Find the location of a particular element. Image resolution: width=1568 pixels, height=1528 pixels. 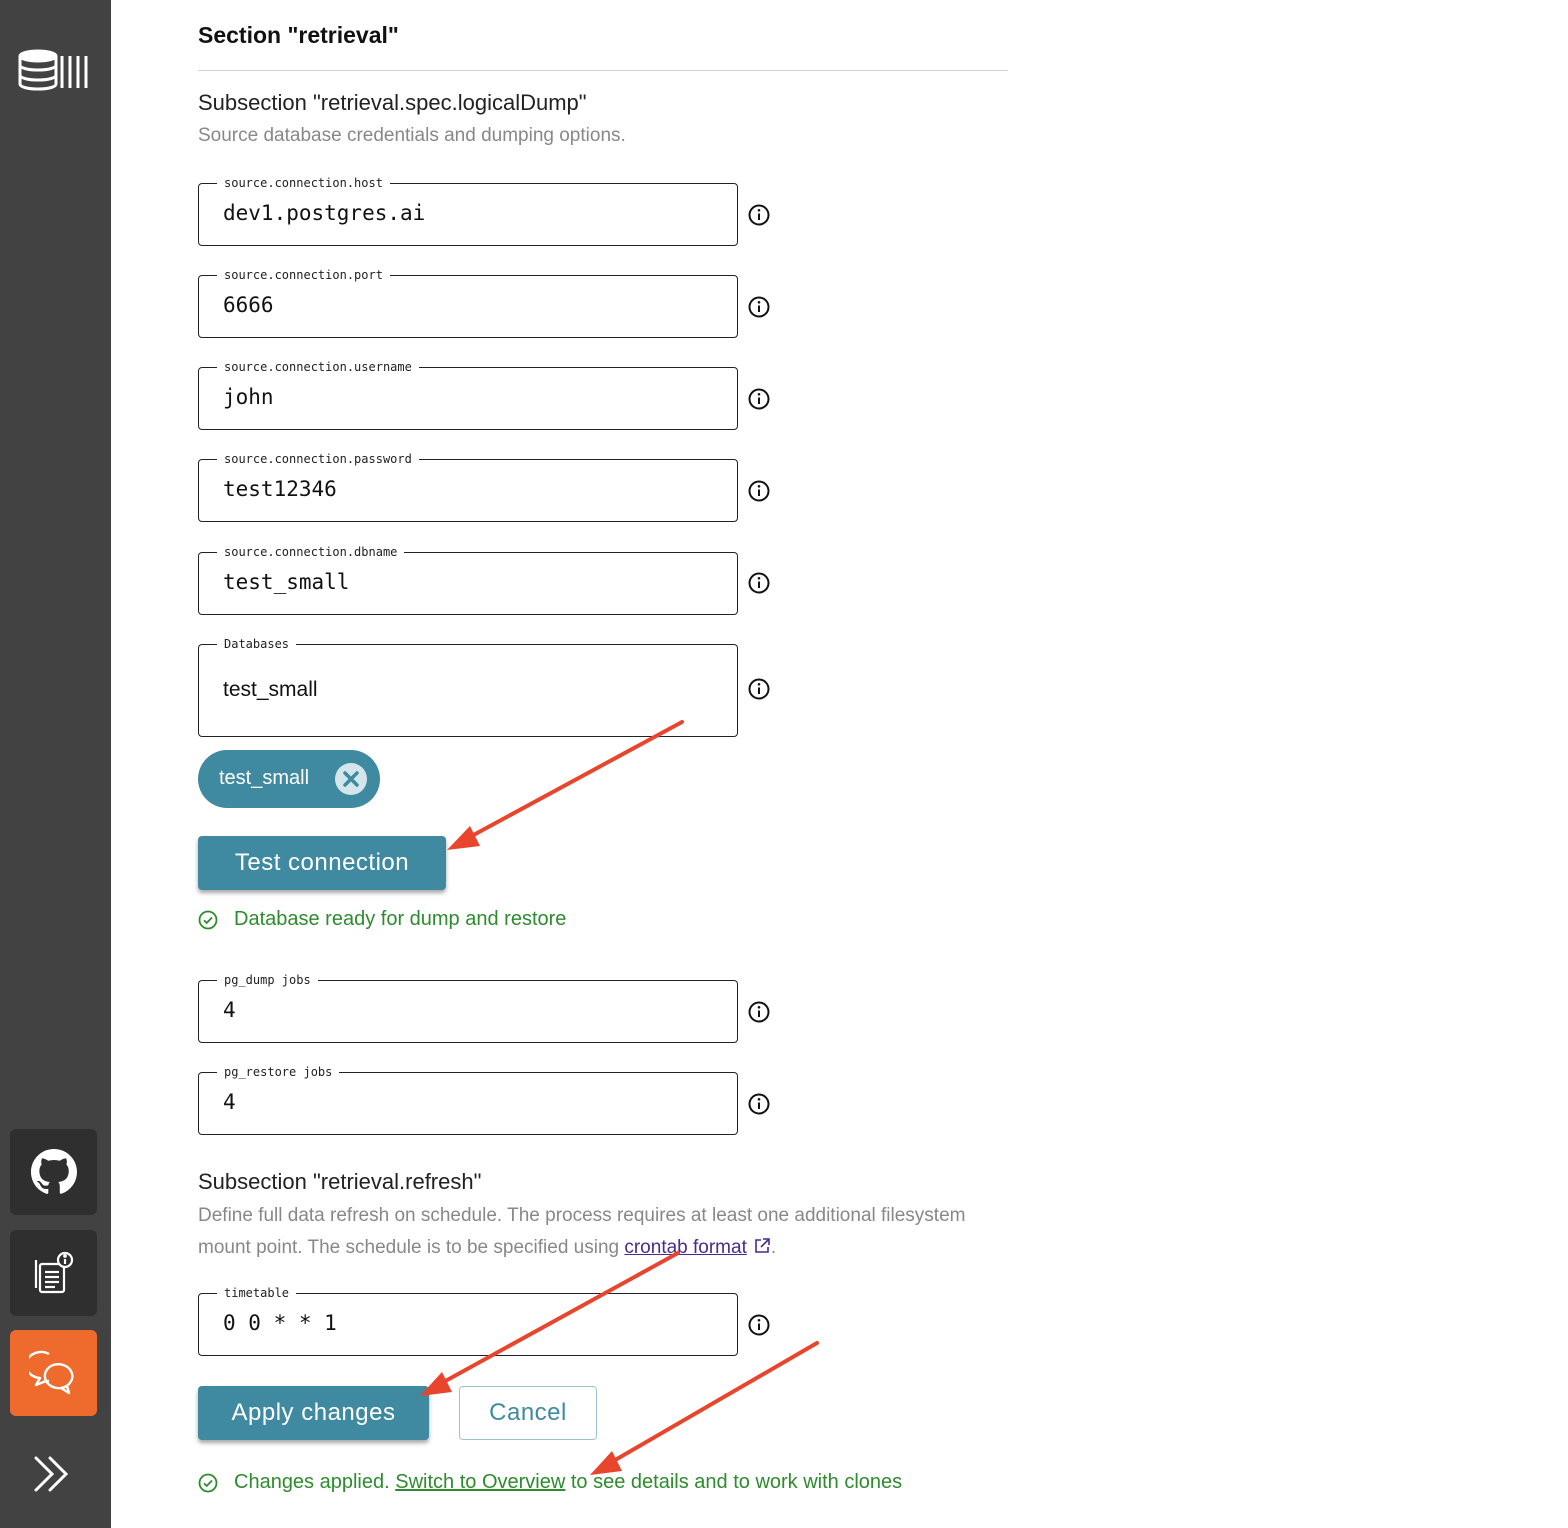

port-label: source.connection.port is located at coordinates (303, 275).